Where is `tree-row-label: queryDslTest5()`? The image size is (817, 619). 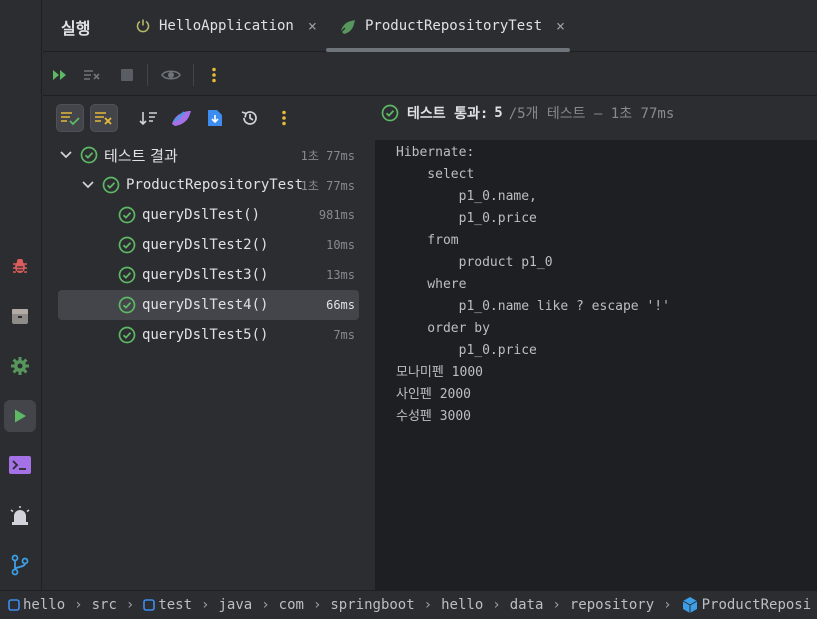 tree-row-label: queryDslTest5() is located at coordinates (205, 335).